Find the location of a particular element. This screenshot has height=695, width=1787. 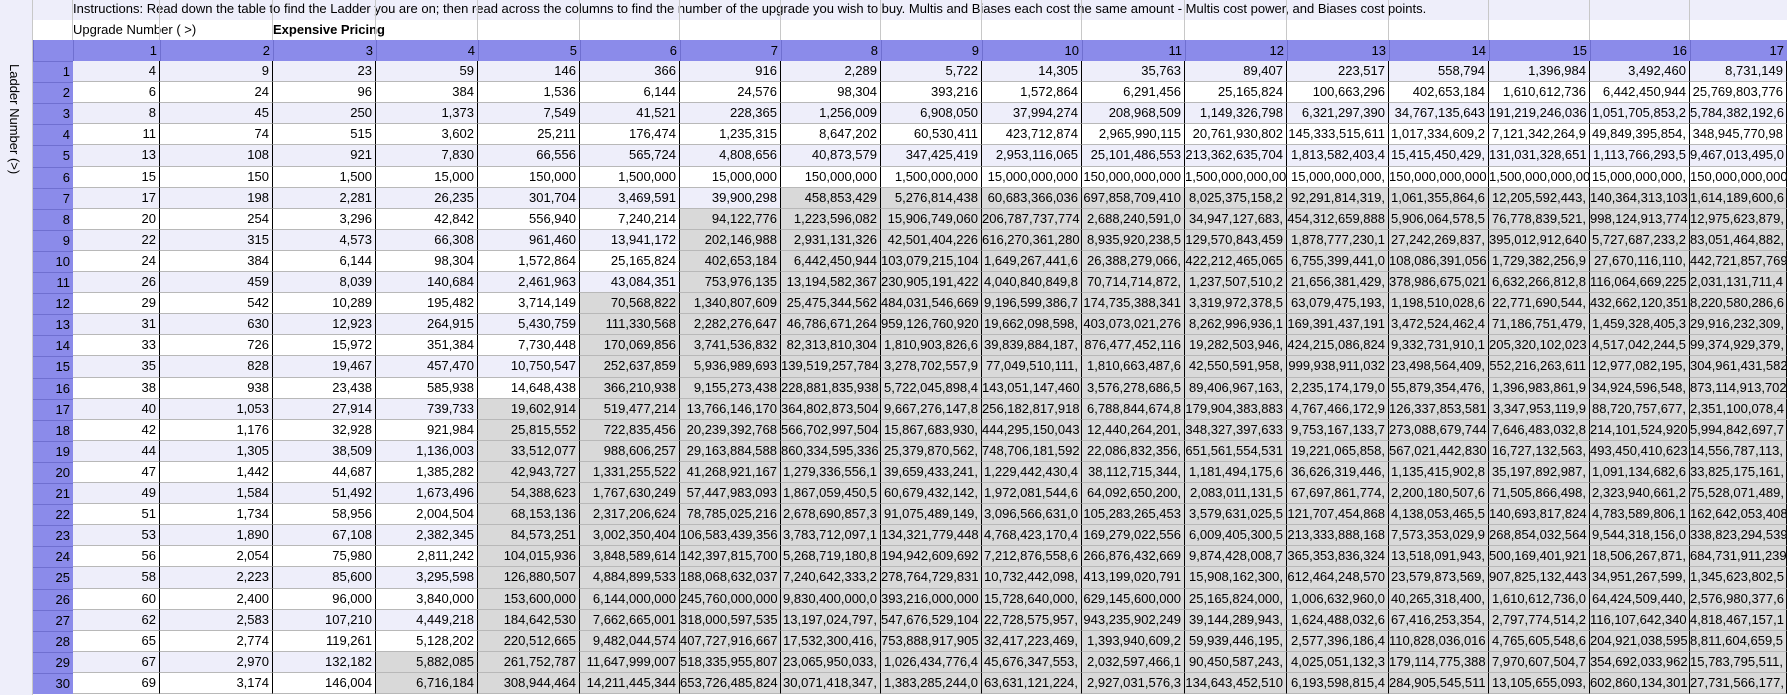

cell: 5,722 is located at coordinates (931, 71).